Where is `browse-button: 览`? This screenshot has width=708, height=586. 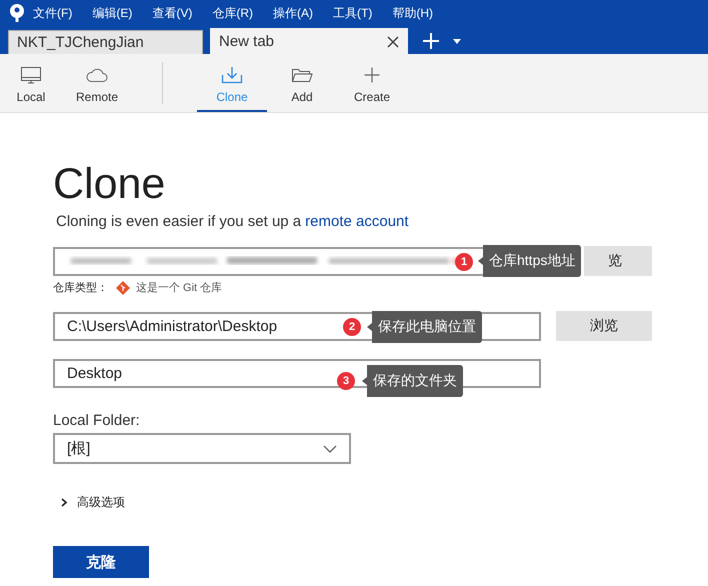
browse-button: 览 is located at coordinates (618, 261).